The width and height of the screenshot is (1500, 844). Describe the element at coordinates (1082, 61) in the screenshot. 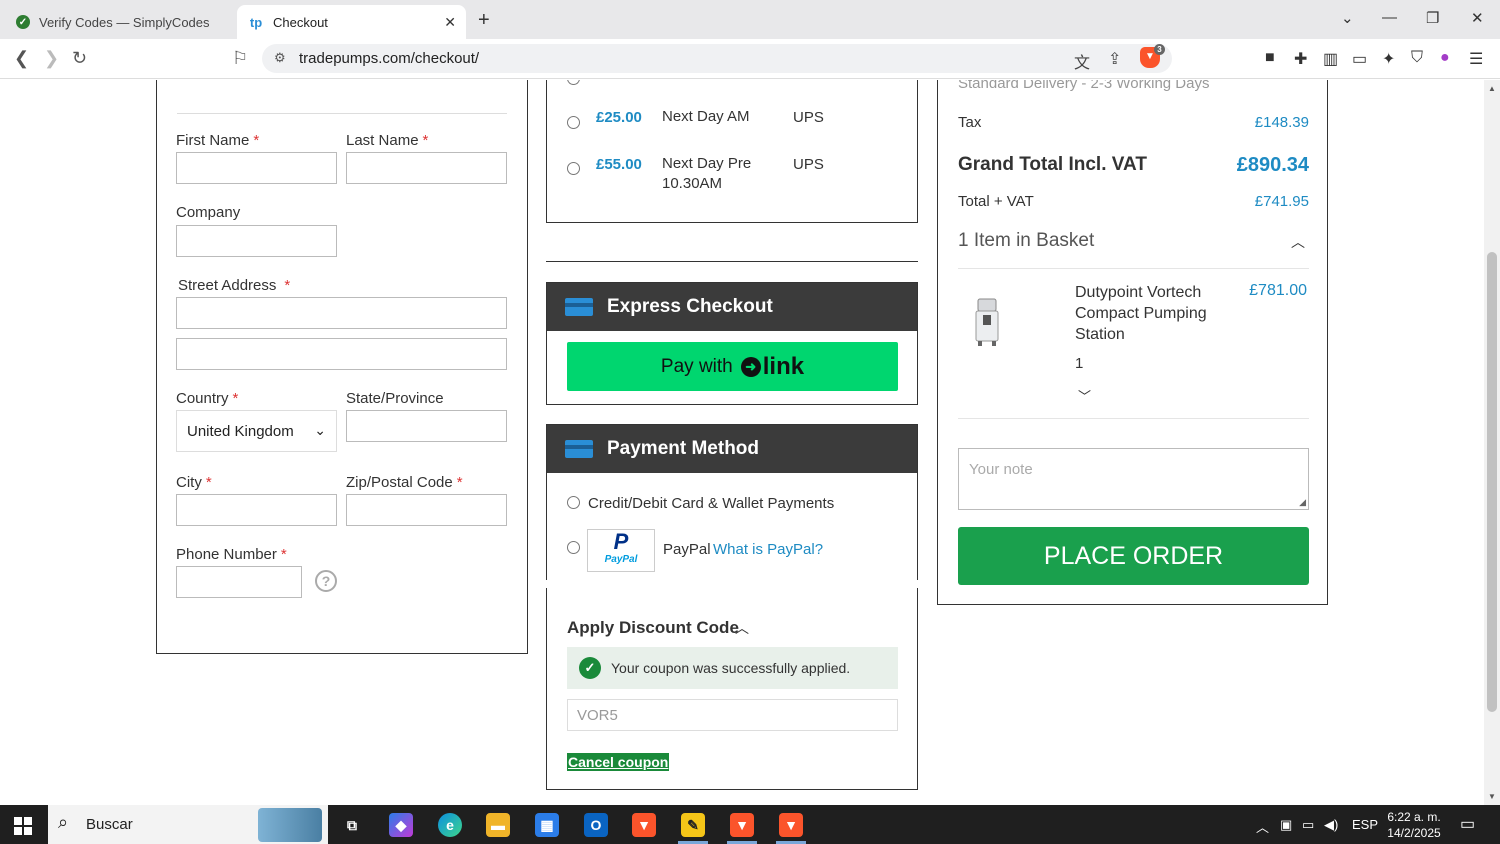

I see `translate-icon: 文` at that location.